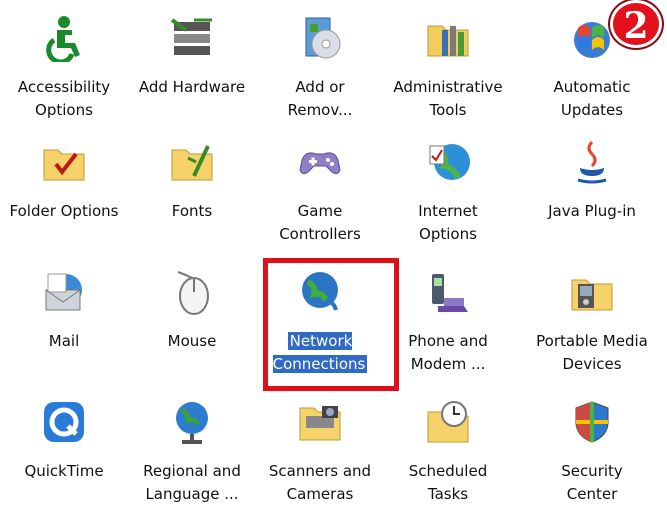  Describe the element at coordinates (192, 76) in the screenshot. I see `item-add-hardware: Add Hardware` at that location.